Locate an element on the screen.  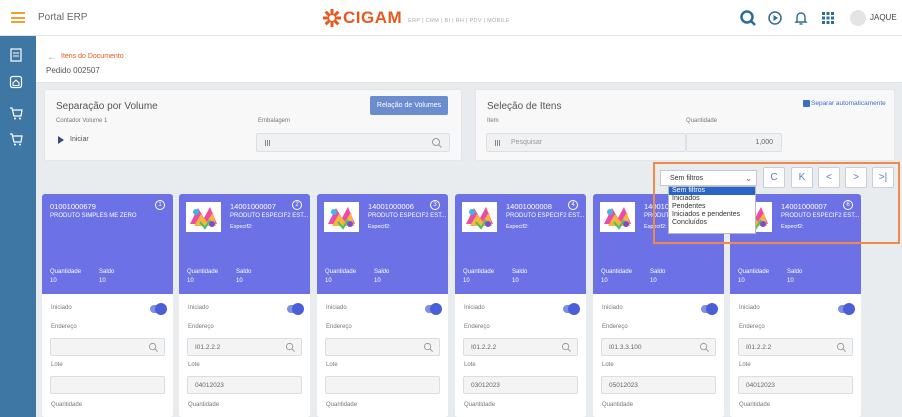
menu-icon is located at coordinates (18, 17).